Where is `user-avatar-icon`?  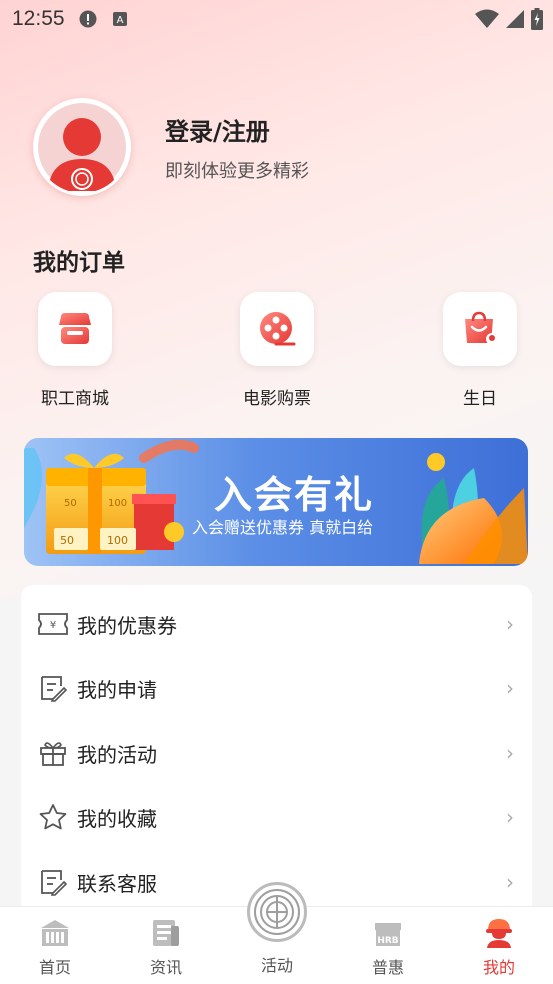
user-avatar-icon is located at coordinates (82, 147).